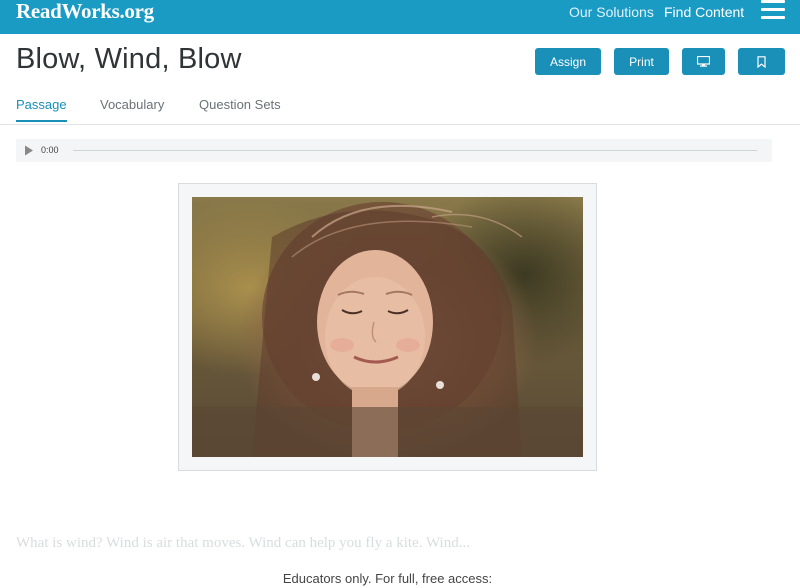 This screenshot has width=800, height=588. I want to click on tab-vocabulary: Vocabulary, so click(132, 104).